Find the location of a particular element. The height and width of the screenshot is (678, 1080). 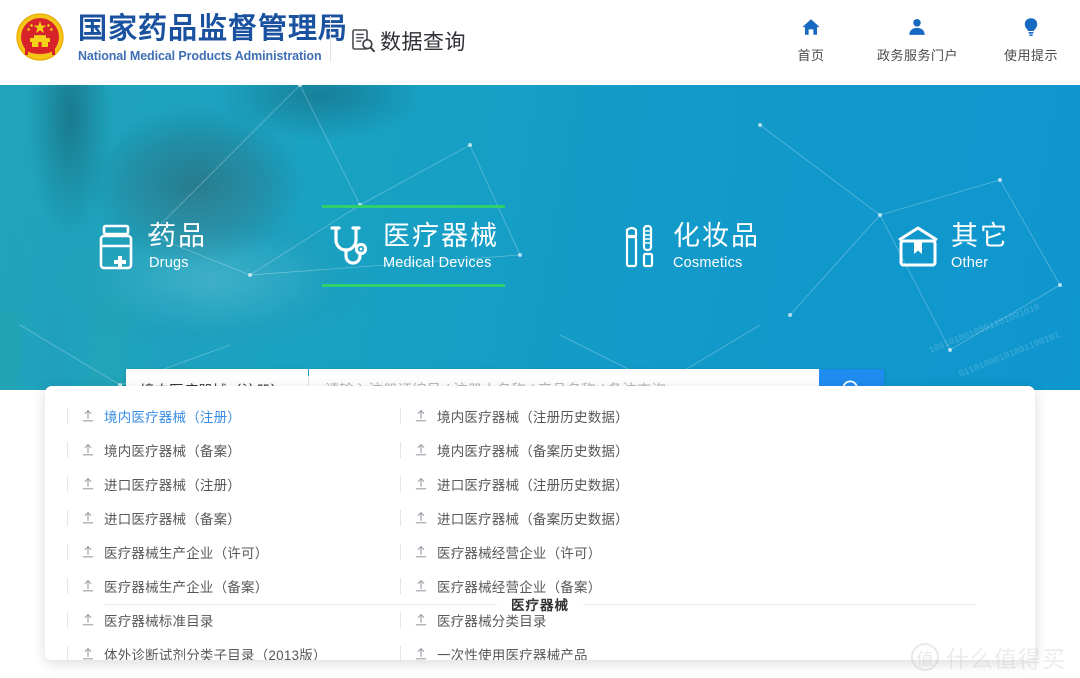

category-en-medical-devices: Medical Devices is located at coordinates (437, 263).